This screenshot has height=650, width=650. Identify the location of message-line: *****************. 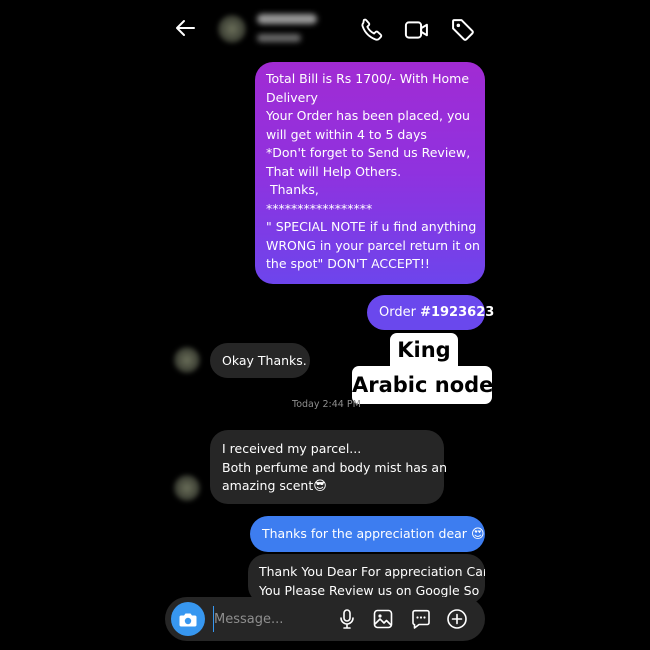
(319, 208).